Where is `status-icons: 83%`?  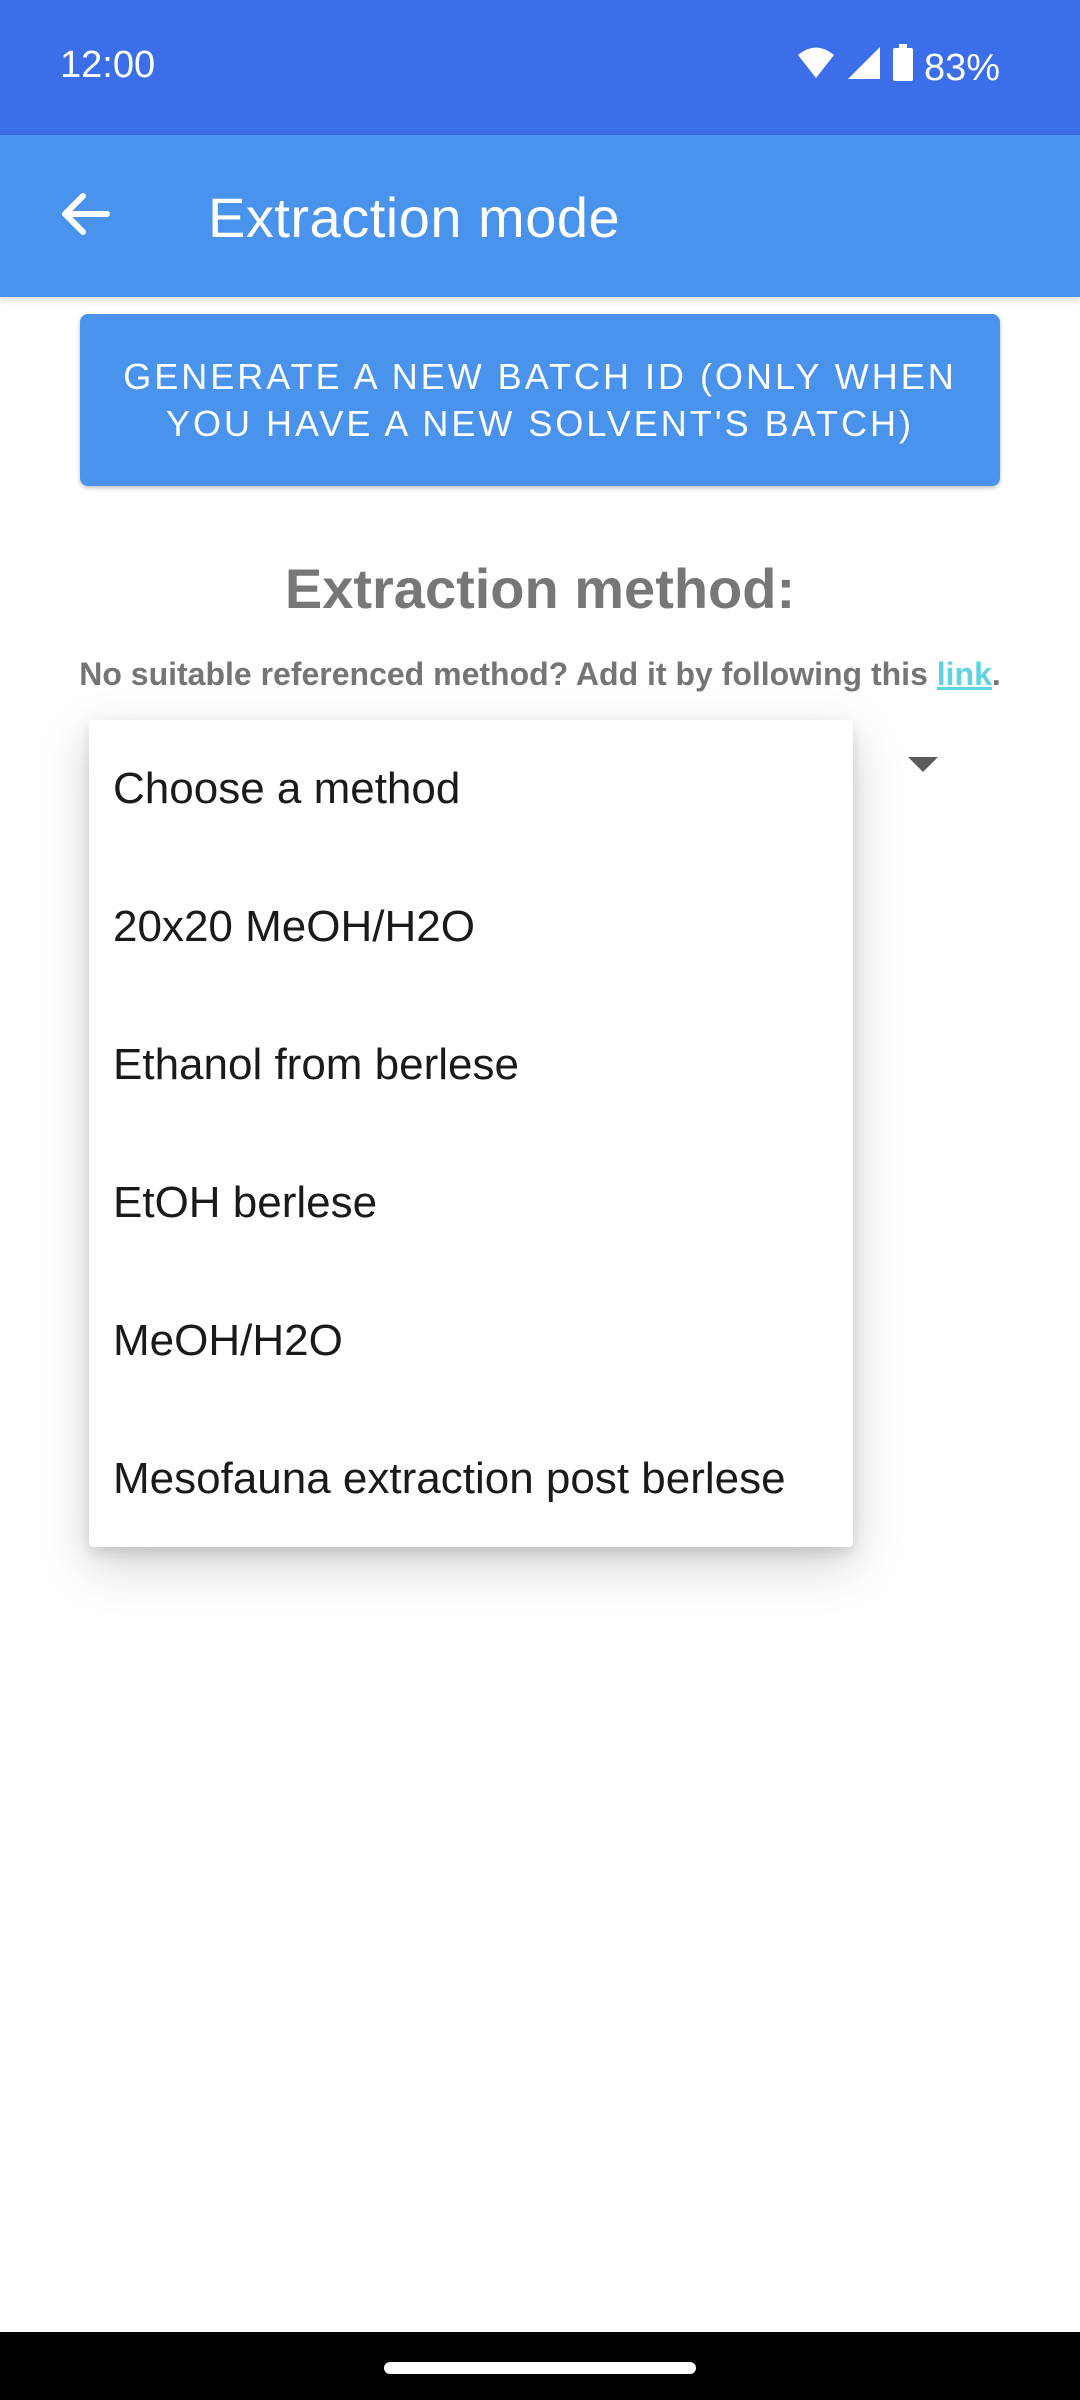
status-icons: 83% is located at coordinates (898, 68).